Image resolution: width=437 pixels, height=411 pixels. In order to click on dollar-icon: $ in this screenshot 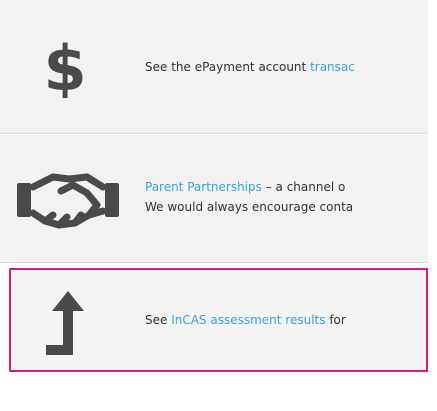, I will do `click(65, 67)`.